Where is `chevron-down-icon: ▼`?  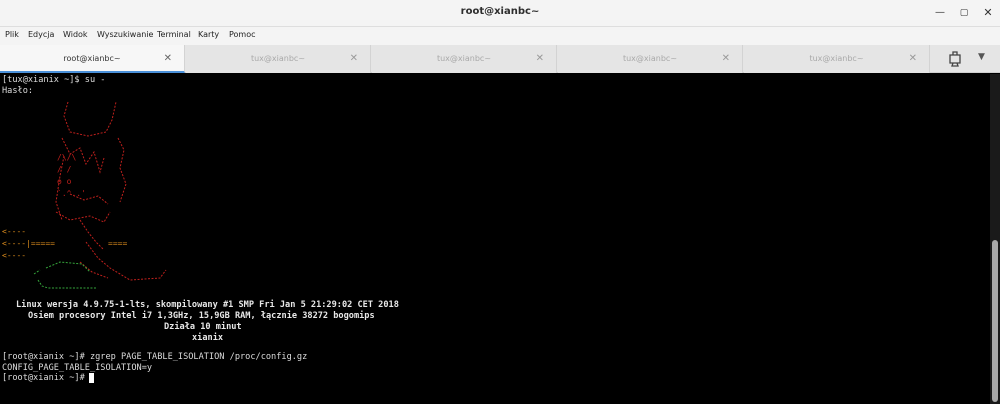 chevron-down-icon: ▼ is located at coordinates (981, 57).